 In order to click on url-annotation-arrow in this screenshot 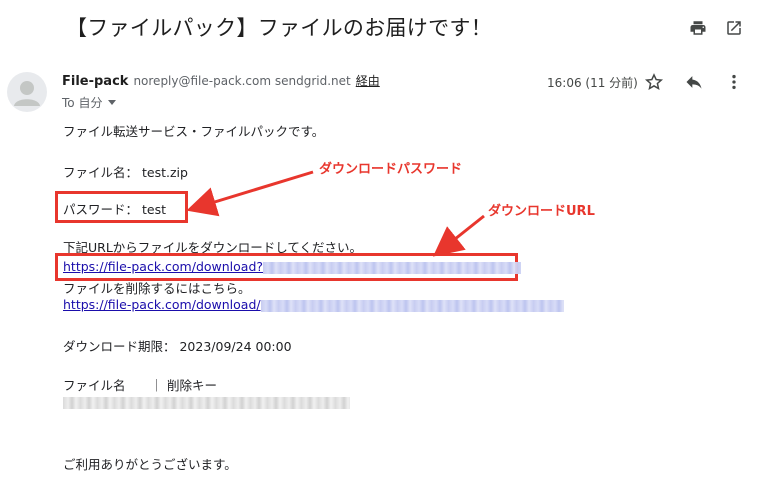, I will do `click(458, 235)`.